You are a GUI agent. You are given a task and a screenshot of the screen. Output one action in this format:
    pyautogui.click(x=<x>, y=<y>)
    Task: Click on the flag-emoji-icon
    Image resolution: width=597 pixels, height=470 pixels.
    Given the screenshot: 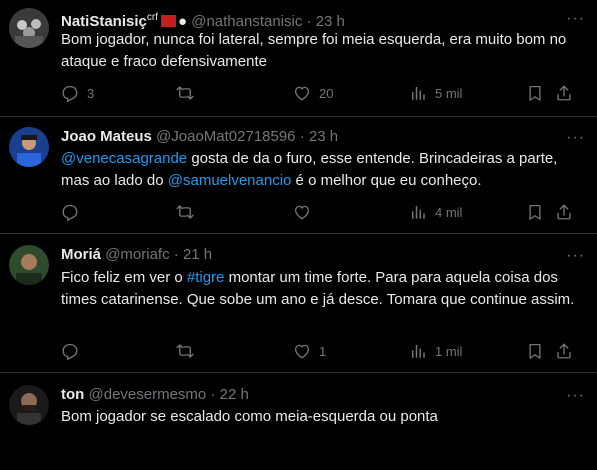 What is the action you would take?
    pyautogui.click(x=168, y=21)
    